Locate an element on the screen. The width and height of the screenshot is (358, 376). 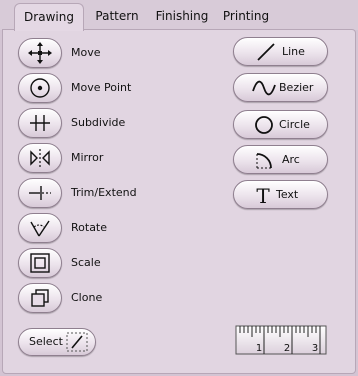
line-button: Line is located at coordinates (280, 51).